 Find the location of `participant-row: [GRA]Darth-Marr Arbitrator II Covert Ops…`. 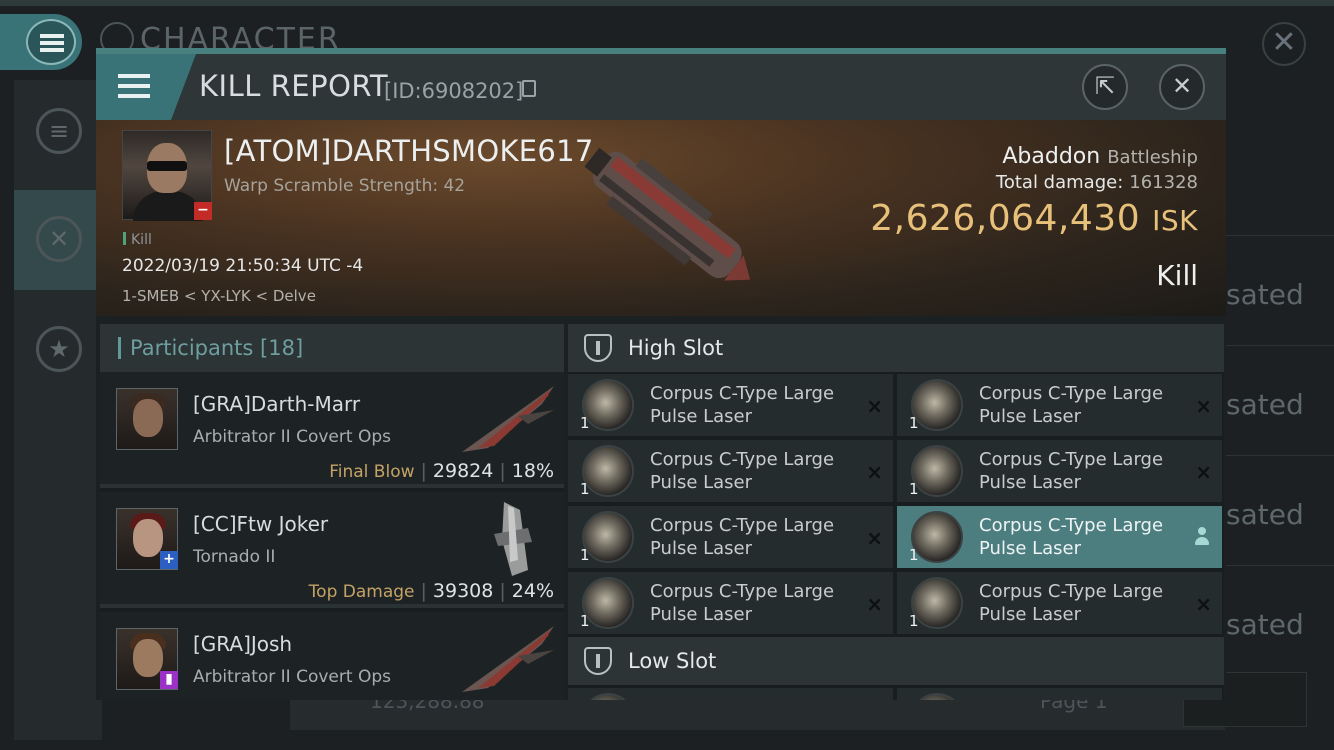

participant-row: [GRA]Darth-Marr Arbitrator II Covert Ops… is located at coordinates (332, 430).